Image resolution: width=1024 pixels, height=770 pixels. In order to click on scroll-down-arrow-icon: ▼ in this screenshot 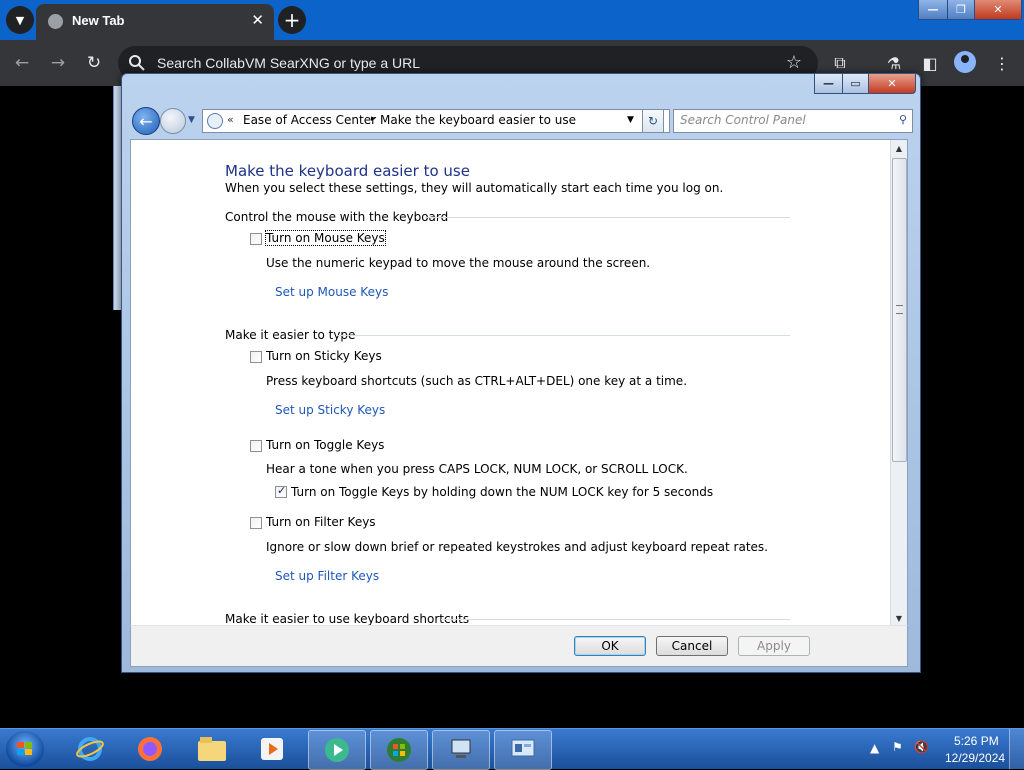, I will do `click(899, 618)`.